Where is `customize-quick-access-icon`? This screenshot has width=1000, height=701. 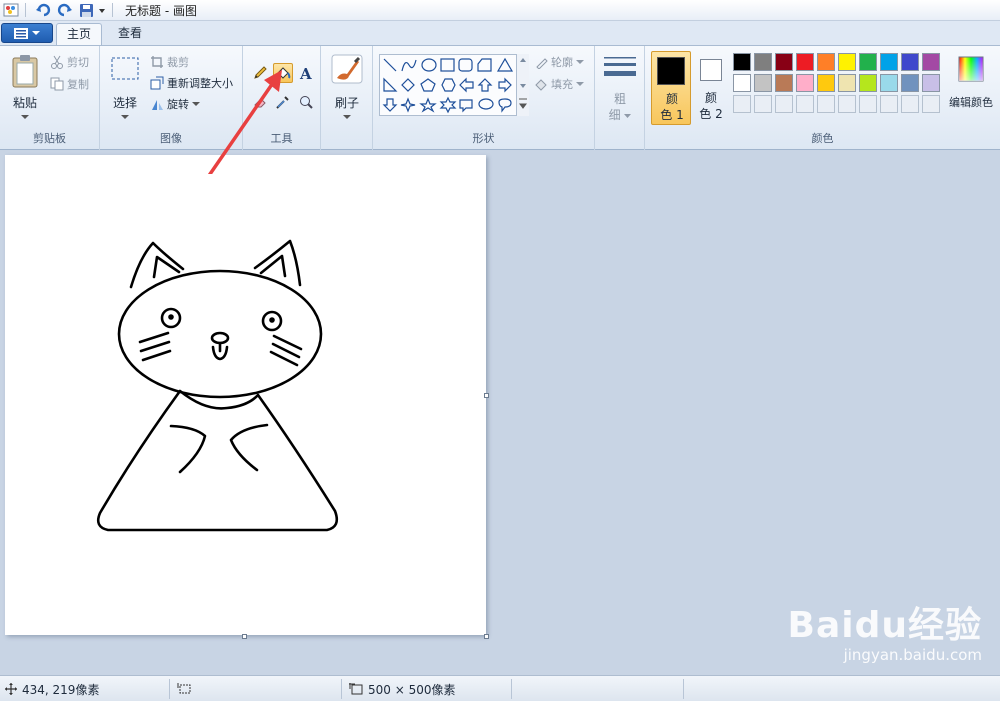 customize-quick-access-icon is located at coordinates (102, 10).